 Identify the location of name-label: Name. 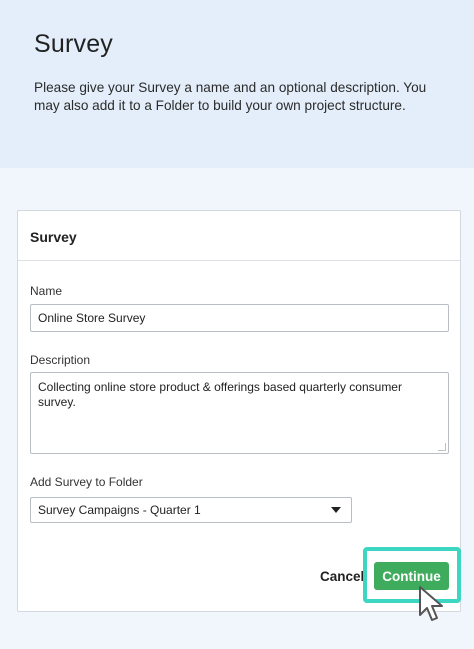
(46, 291).